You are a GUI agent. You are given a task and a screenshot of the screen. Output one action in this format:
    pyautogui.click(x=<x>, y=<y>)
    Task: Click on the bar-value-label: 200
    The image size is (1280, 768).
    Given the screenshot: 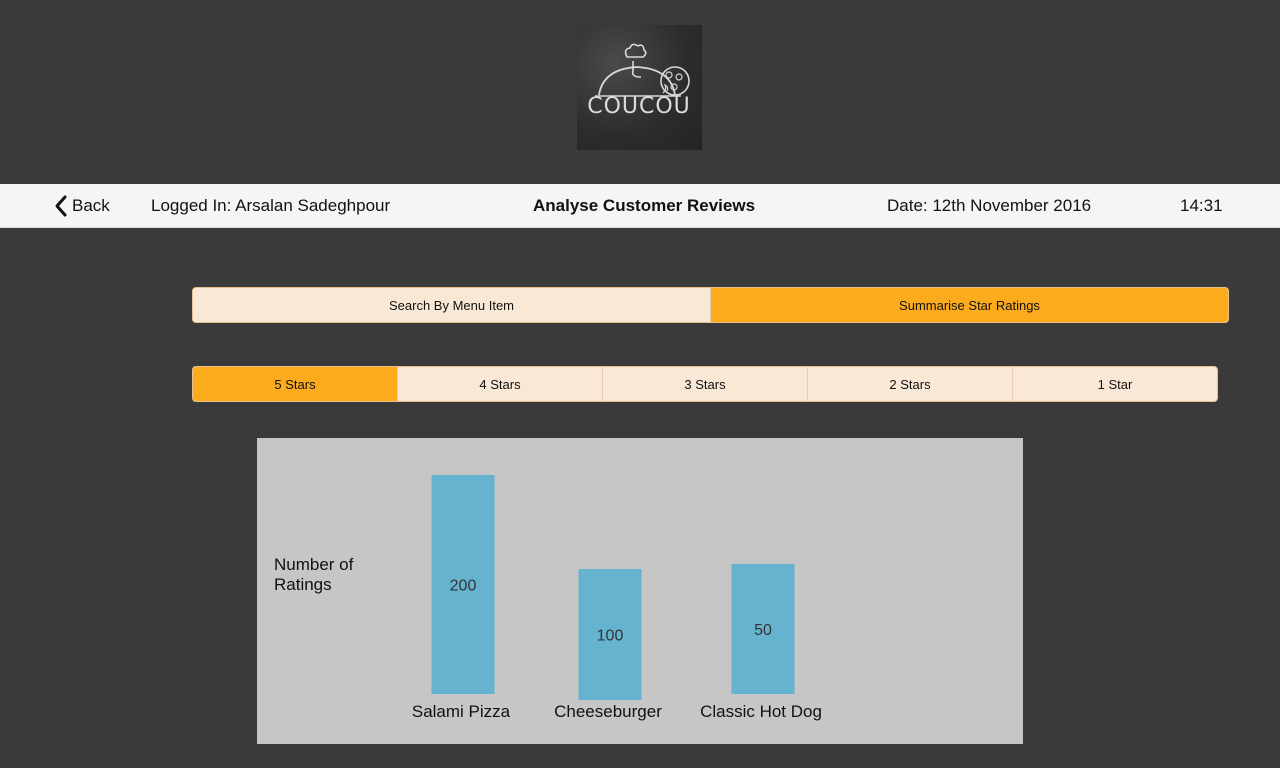 What is the action you would take?
    pyautogui.click(x=463, y=586)
    